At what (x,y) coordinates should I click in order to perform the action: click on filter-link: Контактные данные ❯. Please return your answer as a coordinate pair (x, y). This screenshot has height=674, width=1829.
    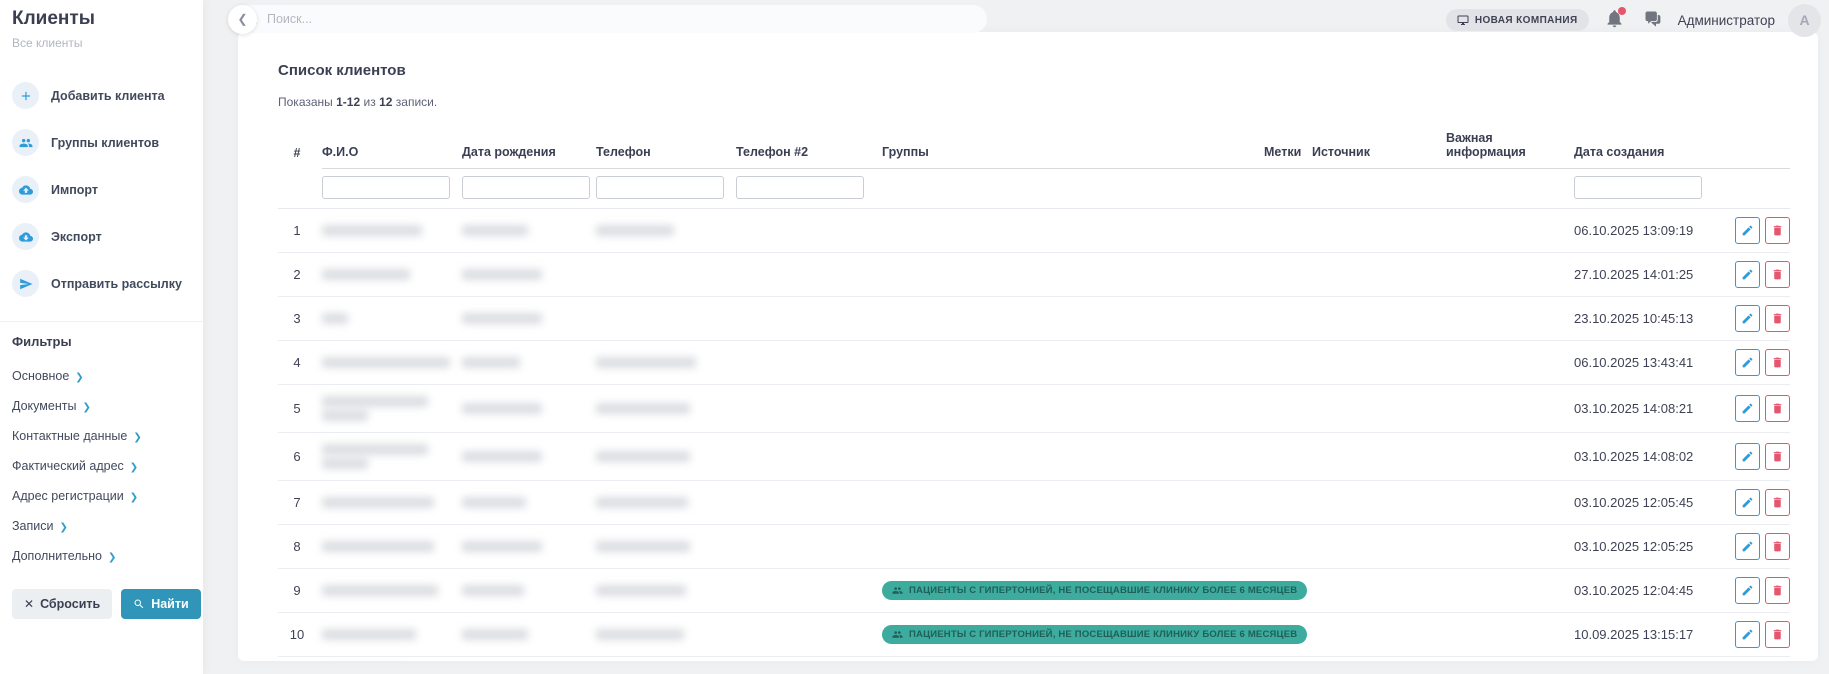
    Looking at the image, I should click on (101, 436).